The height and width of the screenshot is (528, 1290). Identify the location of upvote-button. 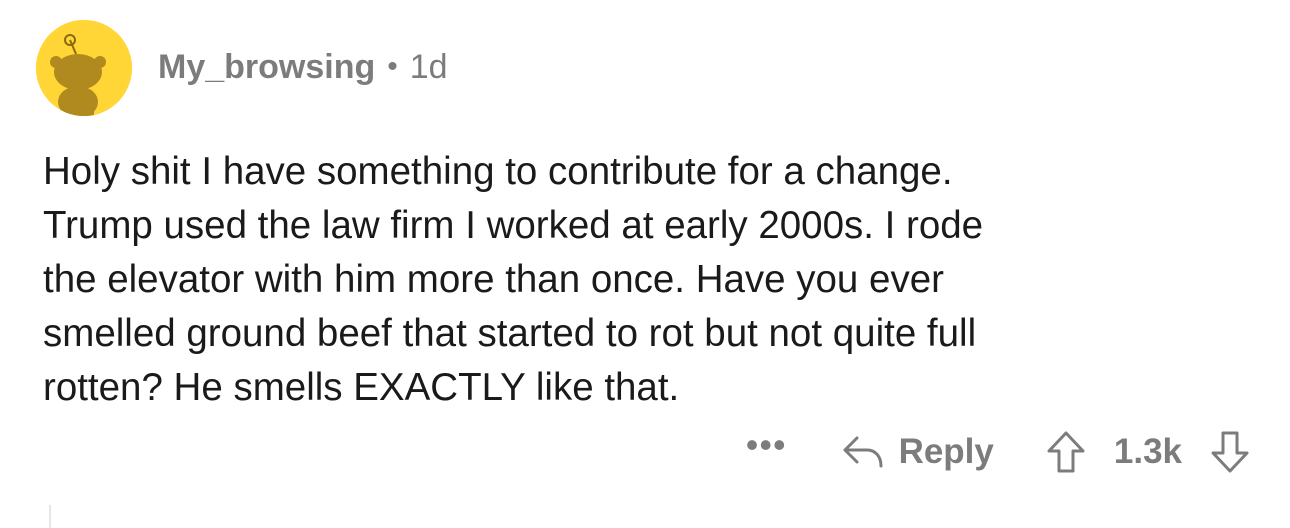
(1066, 452).